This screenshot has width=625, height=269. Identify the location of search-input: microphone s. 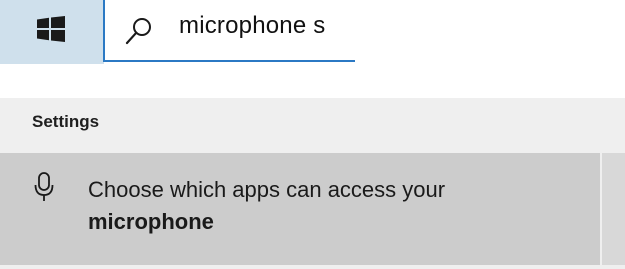
(252, 26).